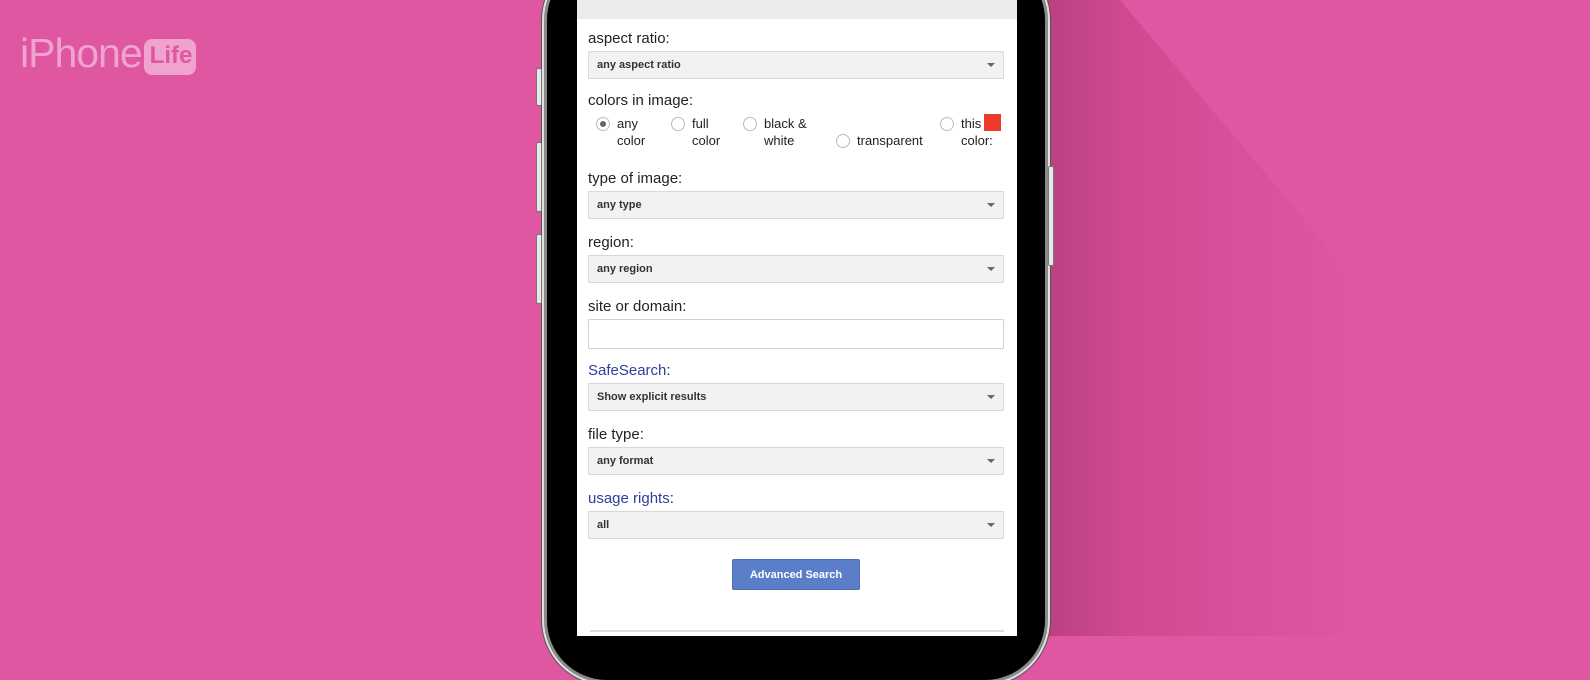 The height and width of the screenshot is (680, 1590). What do you see at coordinates (620, 132) in the screenshot?
I see `radio-any-color: any color` at bounding box center [620, 132].